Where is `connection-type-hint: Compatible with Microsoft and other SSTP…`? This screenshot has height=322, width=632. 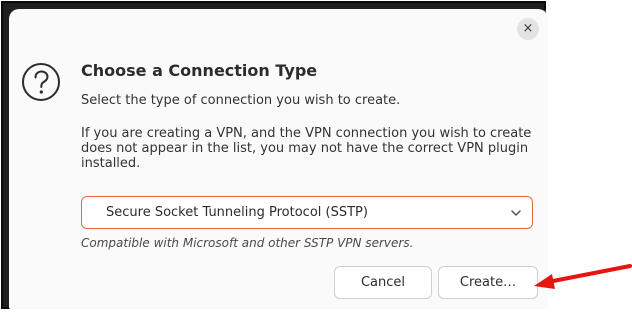 connection-type-hint: Compatible with Microsoft and other SSTP… is located at coordinates (247, 243).